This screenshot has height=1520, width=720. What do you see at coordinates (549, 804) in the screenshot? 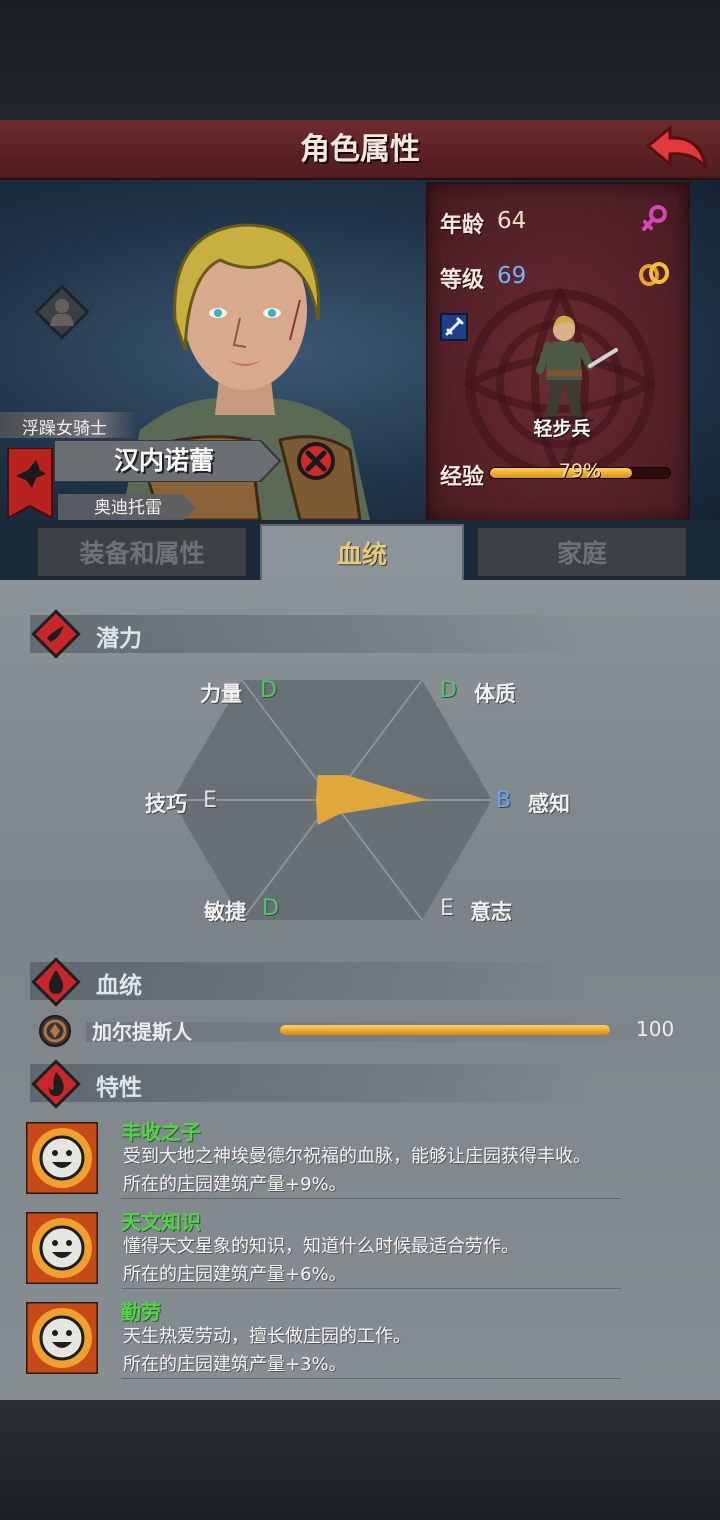
I see `radar-label-perception: 感知` at bounding box center [549, 804].